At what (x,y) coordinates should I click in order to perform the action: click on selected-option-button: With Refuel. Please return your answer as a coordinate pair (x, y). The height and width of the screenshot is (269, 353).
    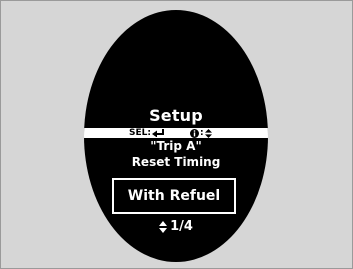
    Looking at the image, I should click on (174, 196).